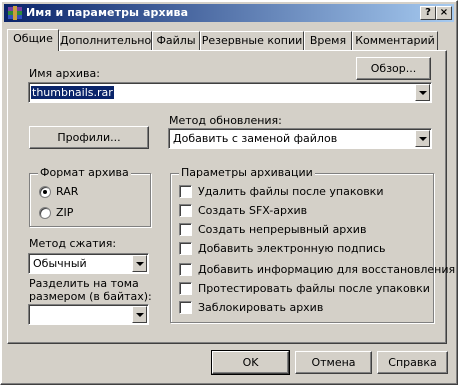 This screenshot has width=458, height=385. I want to click on archive-name-label: Имя архива:, so click(64, 73).